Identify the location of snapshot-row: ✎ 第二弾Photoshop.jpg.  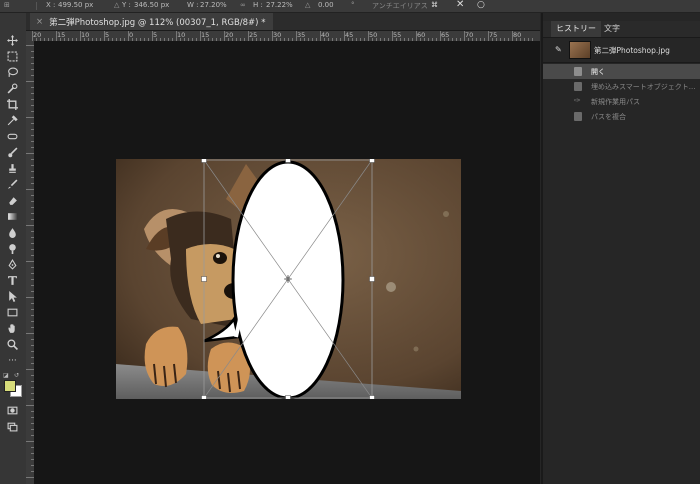
(621, 50).